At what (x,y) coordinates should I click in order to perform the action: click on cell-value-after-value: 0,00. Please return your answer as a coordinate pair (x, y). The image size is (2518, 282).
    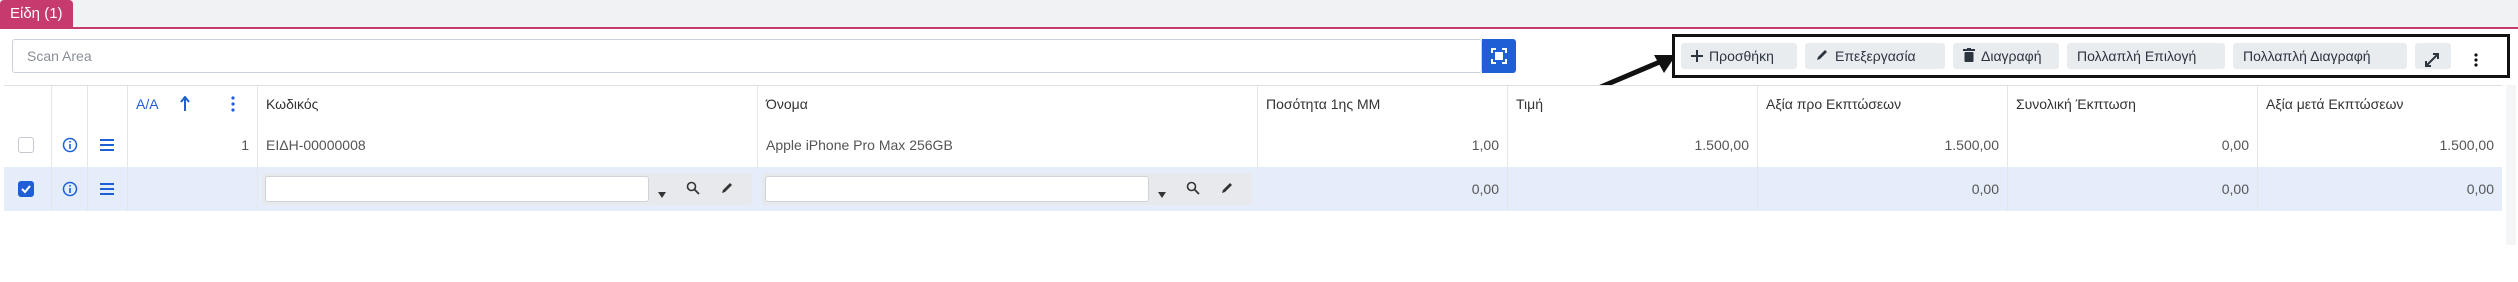
    Looking at the image, I should click on (2480, 189).